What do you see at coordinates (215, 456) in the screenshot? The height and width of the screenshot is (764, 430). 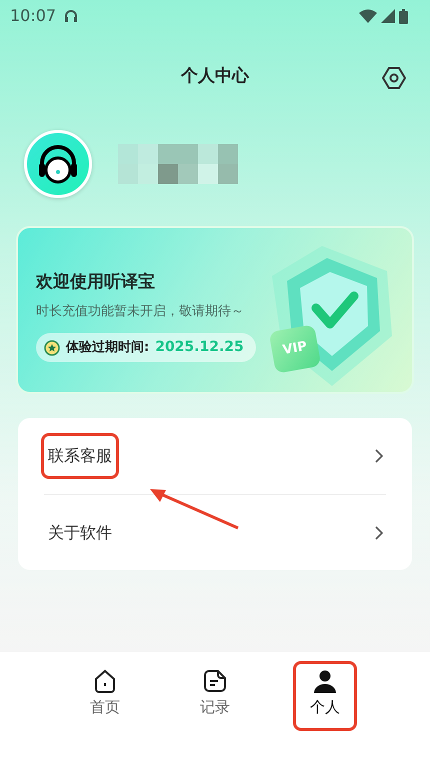 I see `menu-item: 联系客服` at bounding box center [215, 456].